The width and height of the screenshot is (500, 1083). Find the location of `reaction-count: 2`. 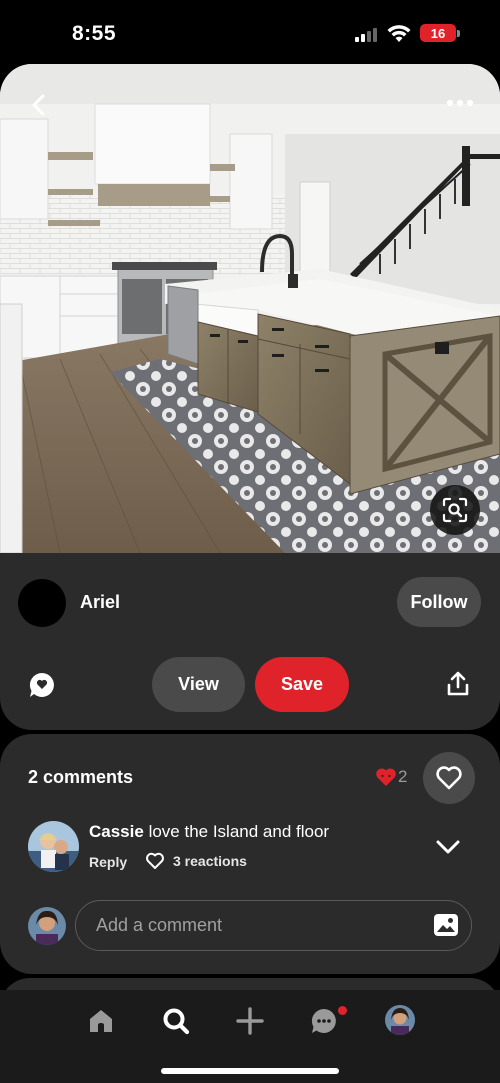

reaction-count: 2 is located at coordinates (403, 776).